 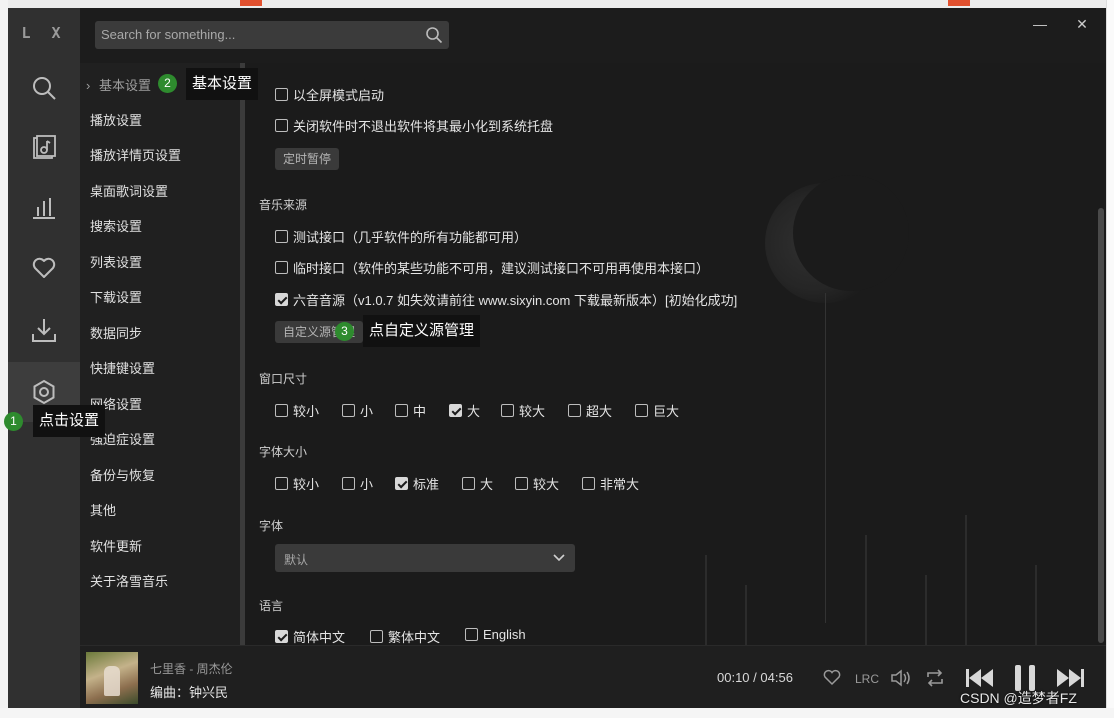 What do you see at coordinates (116, 225) in the screenshot?
I see `nav-item-search: 搜索设置` at bounding box center [116, 225].